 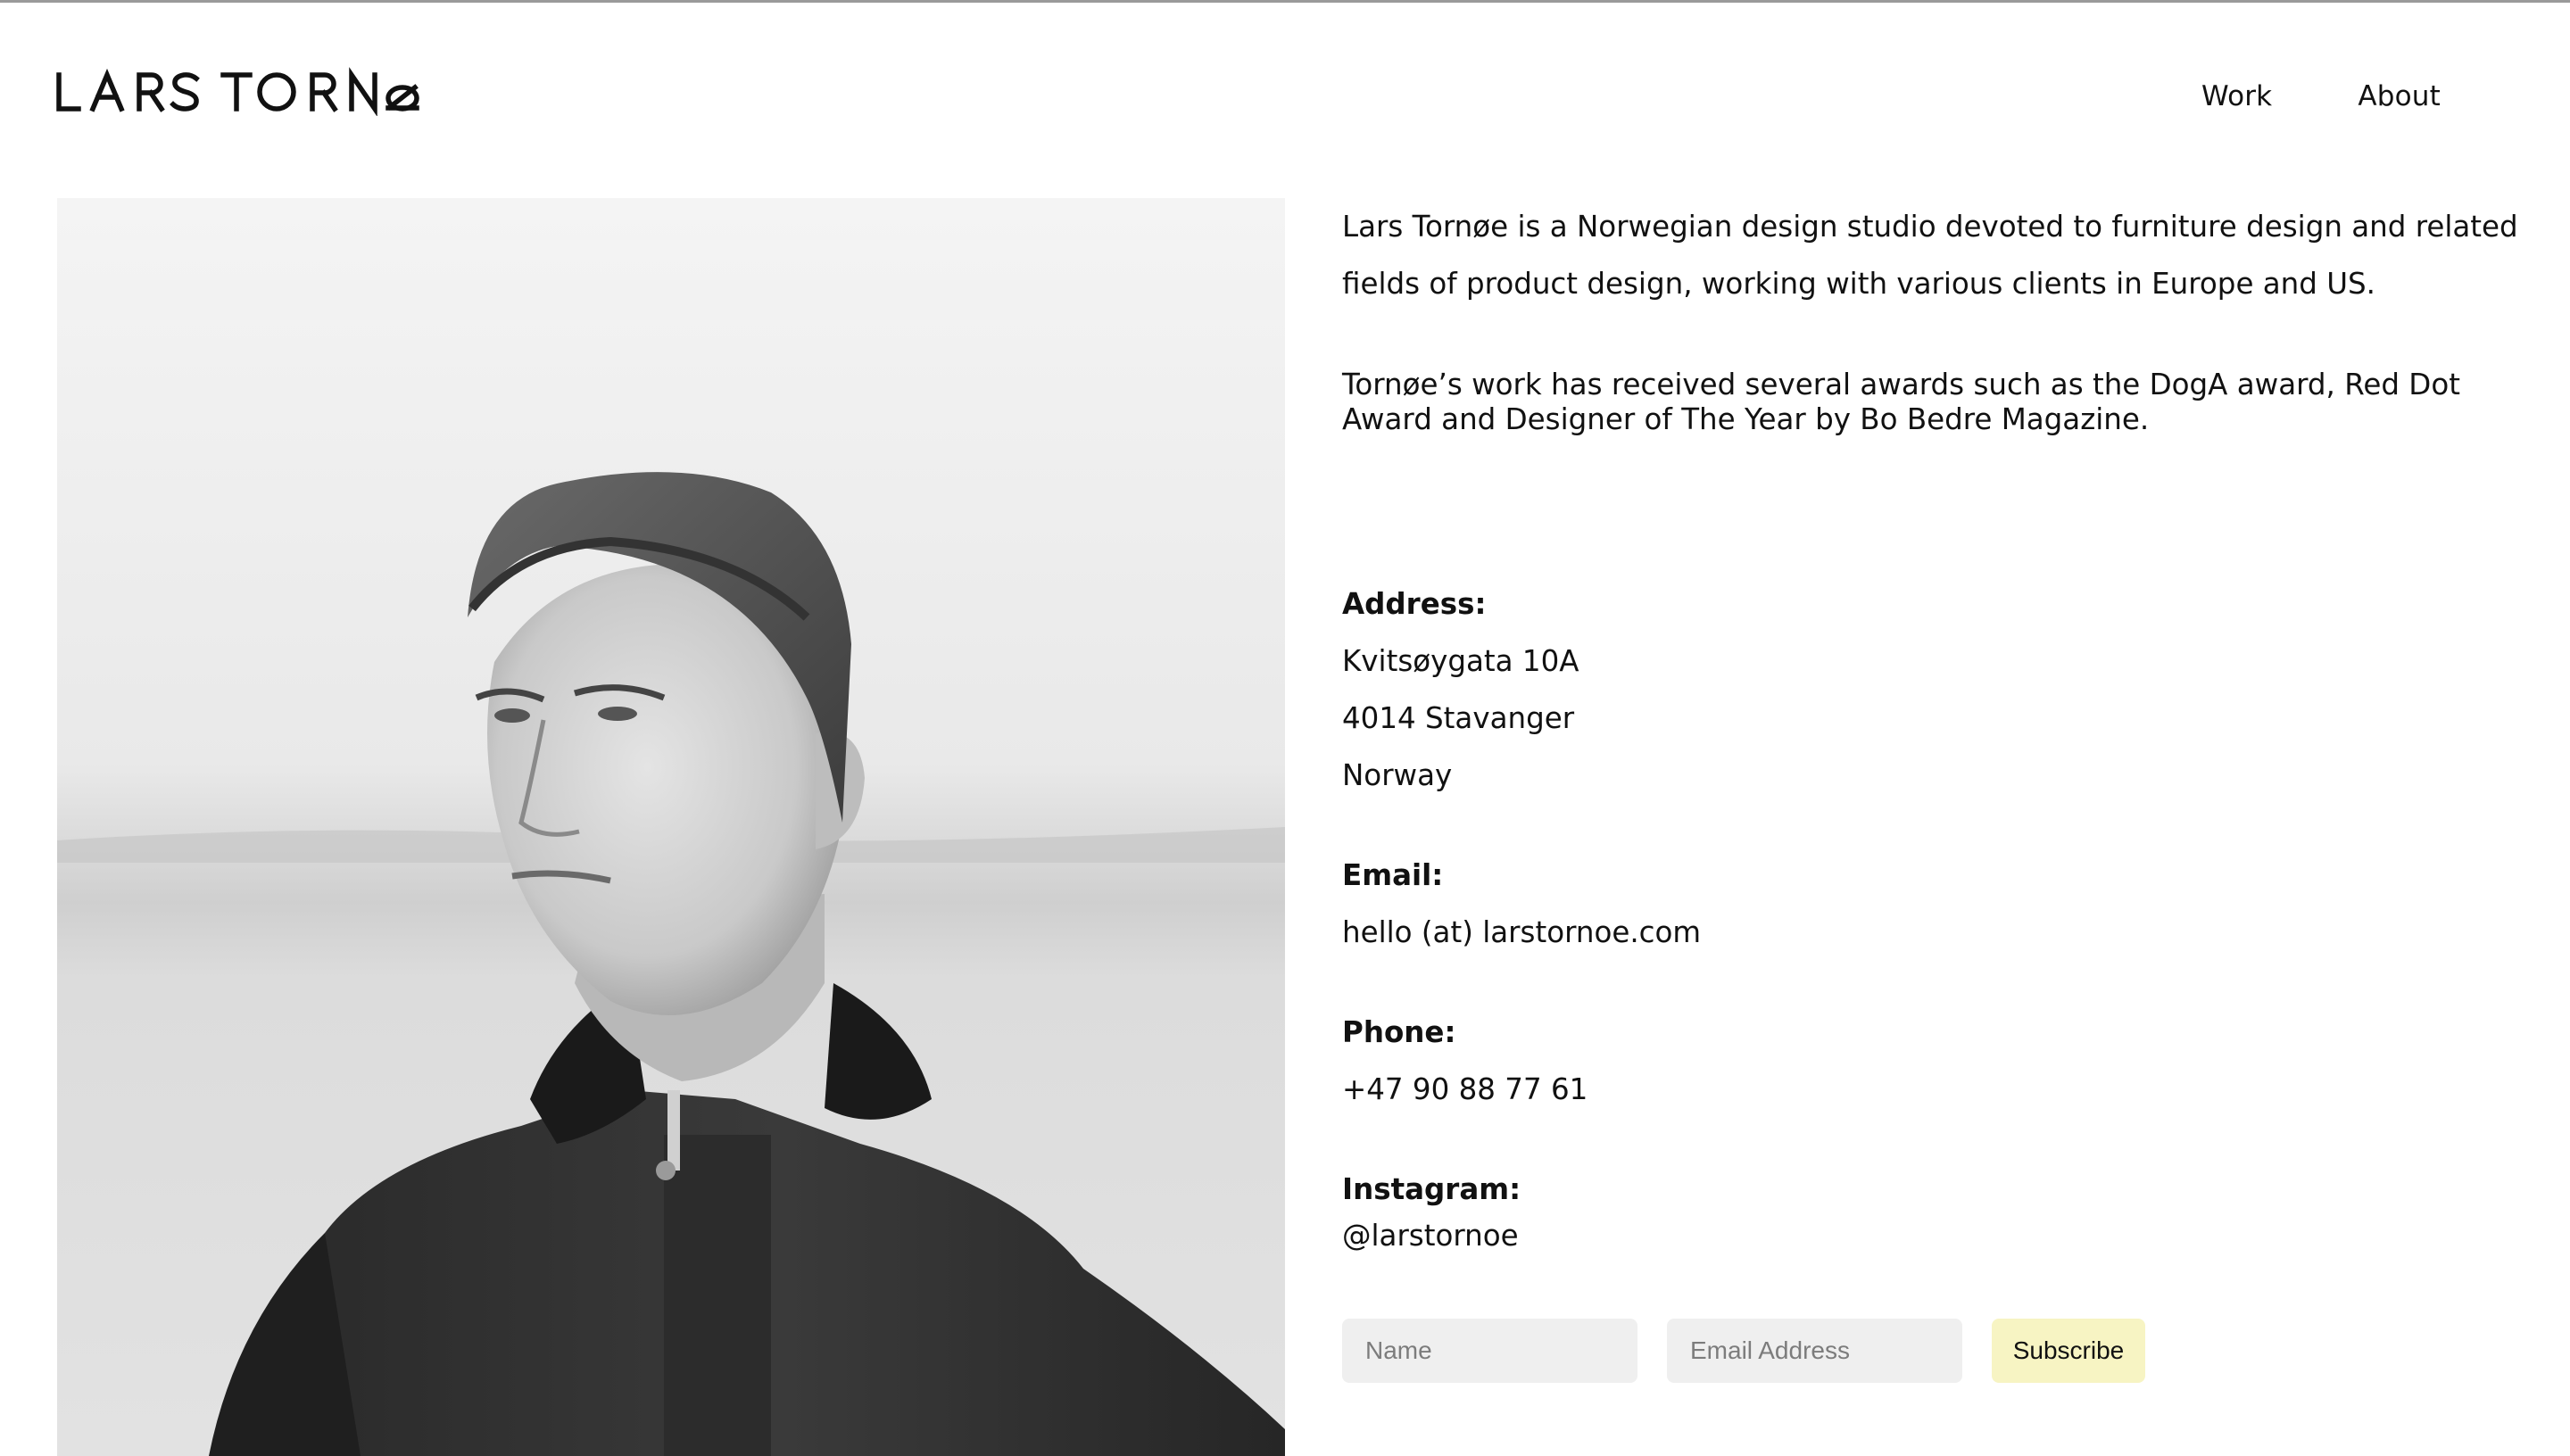 I want to click on main-nav: Work About, so click(x=2321, y=96).